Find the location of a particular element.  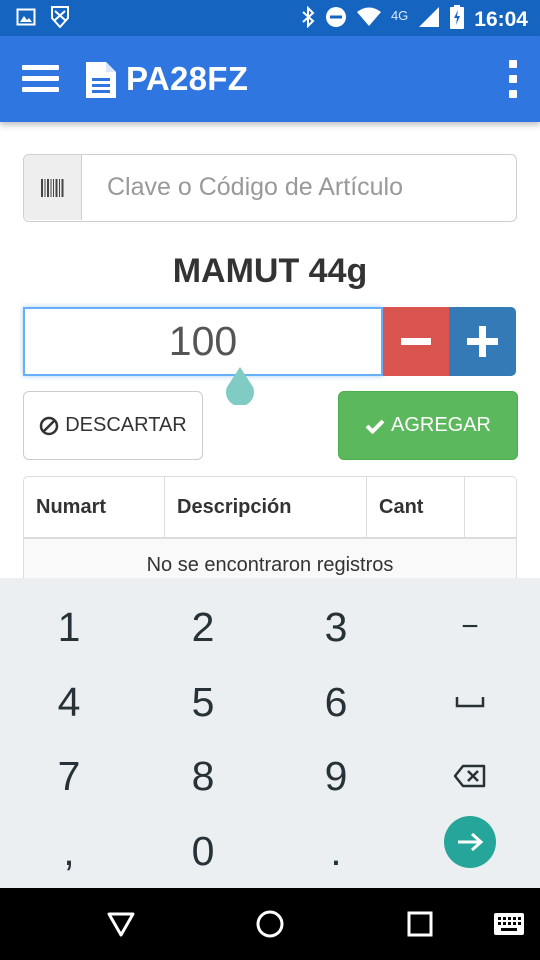

status-bar: 4G 16:04 is located at coordinates (270, 18).